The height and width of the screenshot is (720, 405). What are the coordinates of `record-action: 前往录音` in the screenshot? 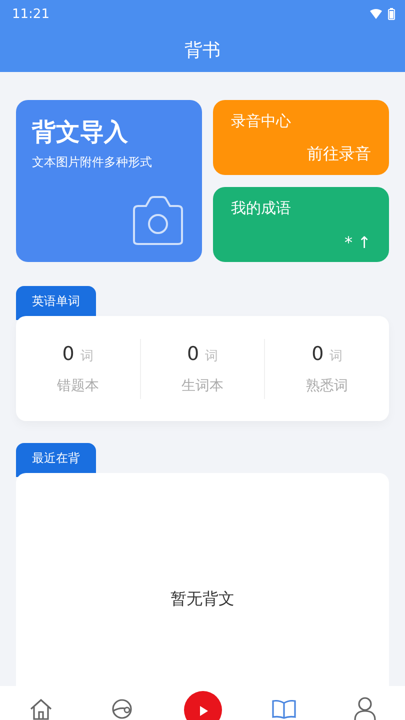 It's located at (339, 154).